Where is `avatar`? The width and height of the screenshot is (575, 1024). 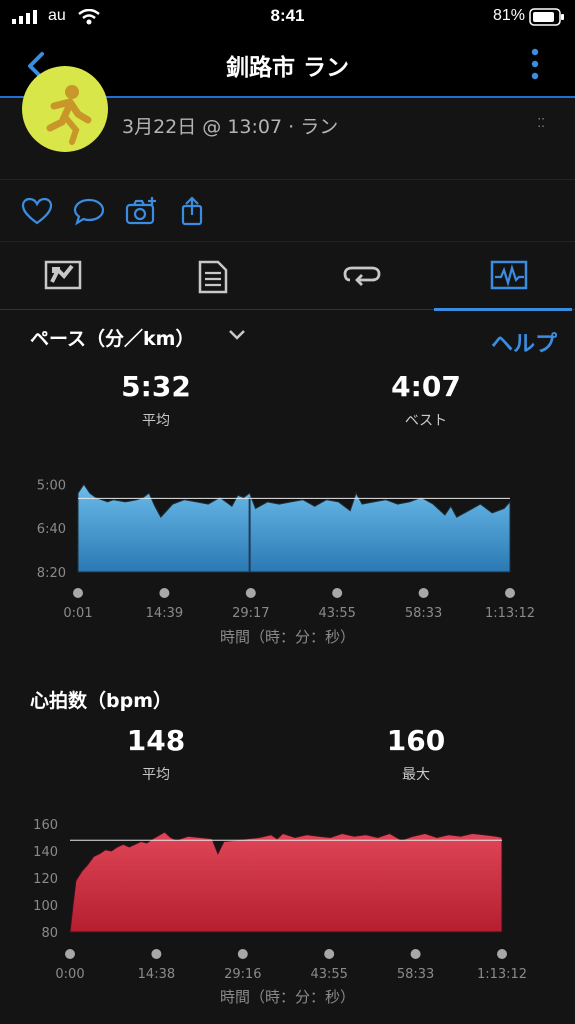
avatar is located at coordinates (65, 109).